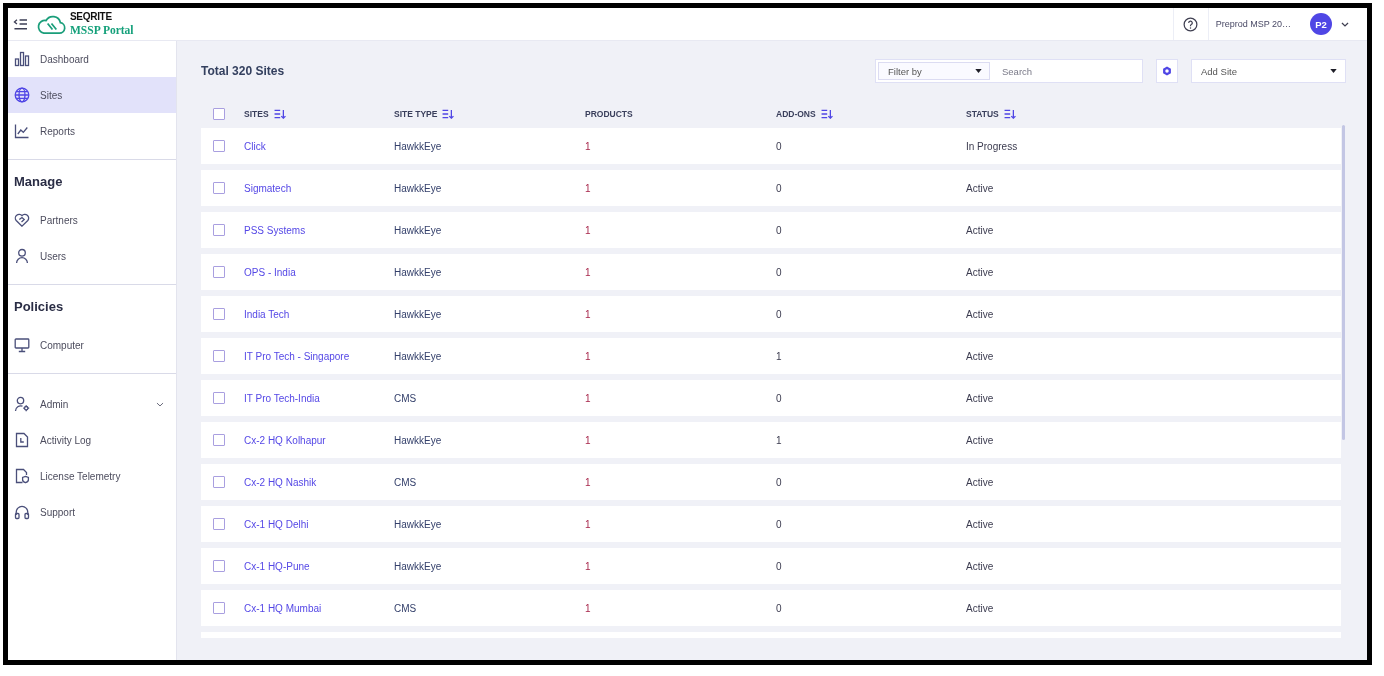 The width and height of the screenshot is (1384, 676). What do you see at coordinates (22, 440) in the screenshot?
I see `document-icon` at bounding box center [22, 440].